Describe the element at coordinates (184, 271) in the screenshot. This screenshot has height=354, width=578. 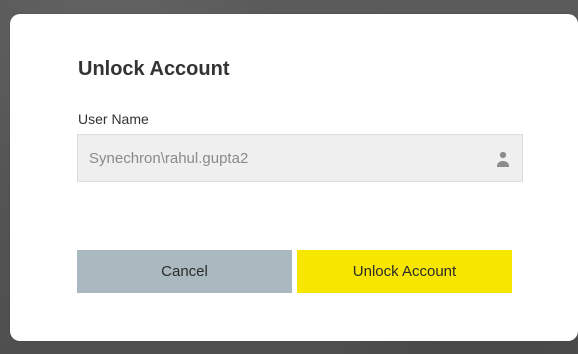
I see `cancel-button: Cancel` at that location.